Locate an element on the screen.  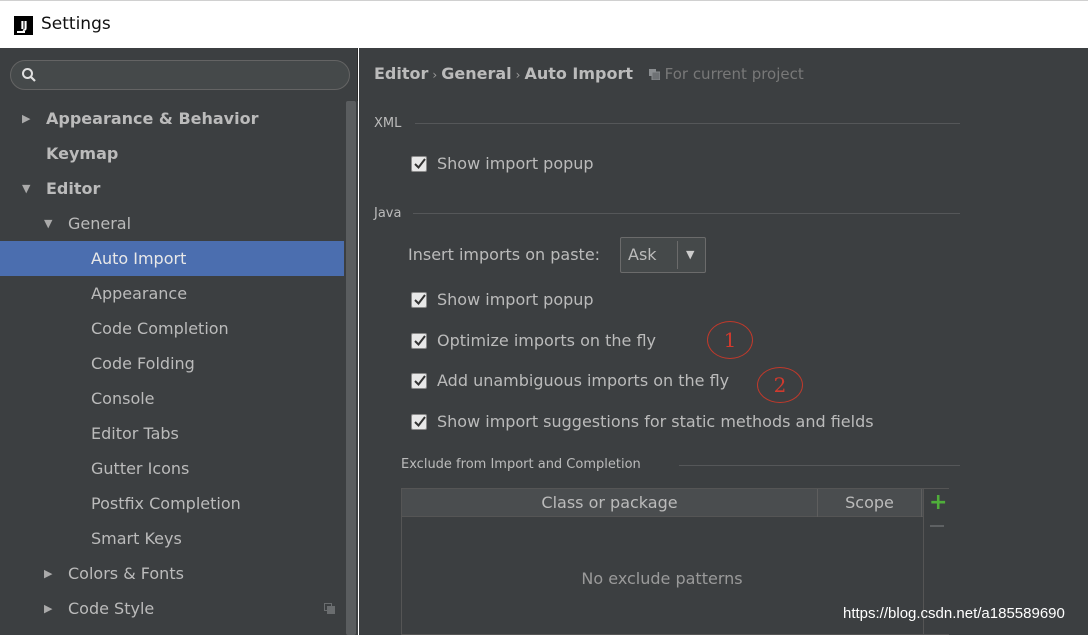
tree-item-code-folding: Code Folding is located at coordinates (172, 363).